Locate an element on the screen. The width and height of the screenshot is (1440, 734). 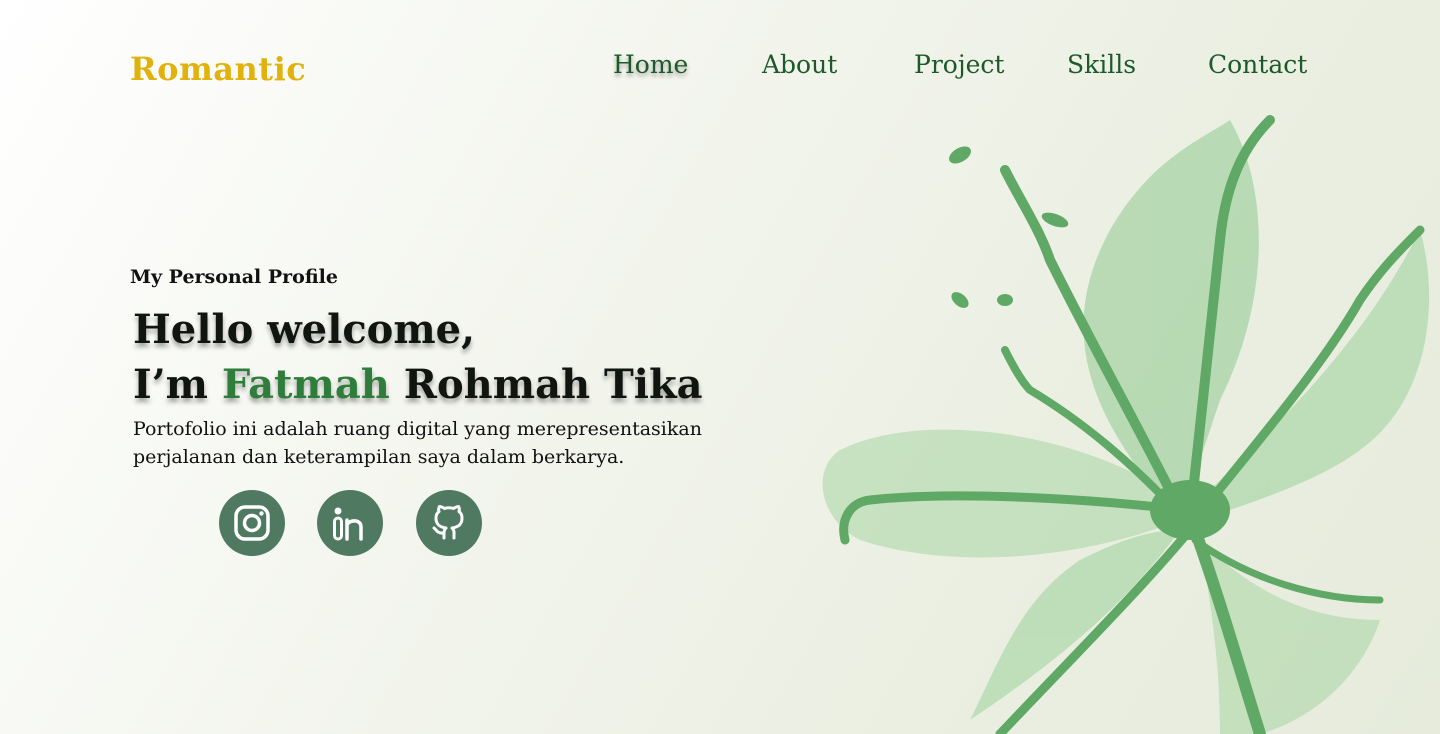
brand-logo: Romantic is located at coordinates (218, 69).